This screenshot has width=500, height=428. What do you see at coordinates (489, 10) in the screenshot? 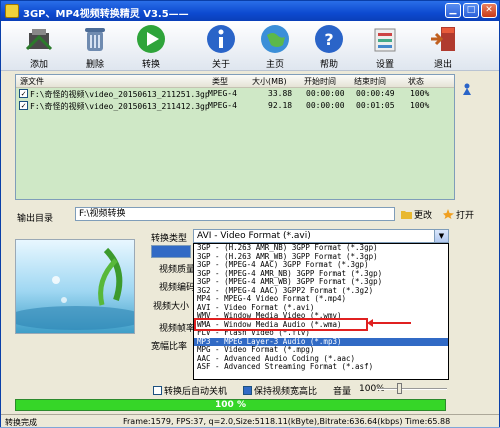
I see `close-button: ✕` at bounding box center [489, 10].